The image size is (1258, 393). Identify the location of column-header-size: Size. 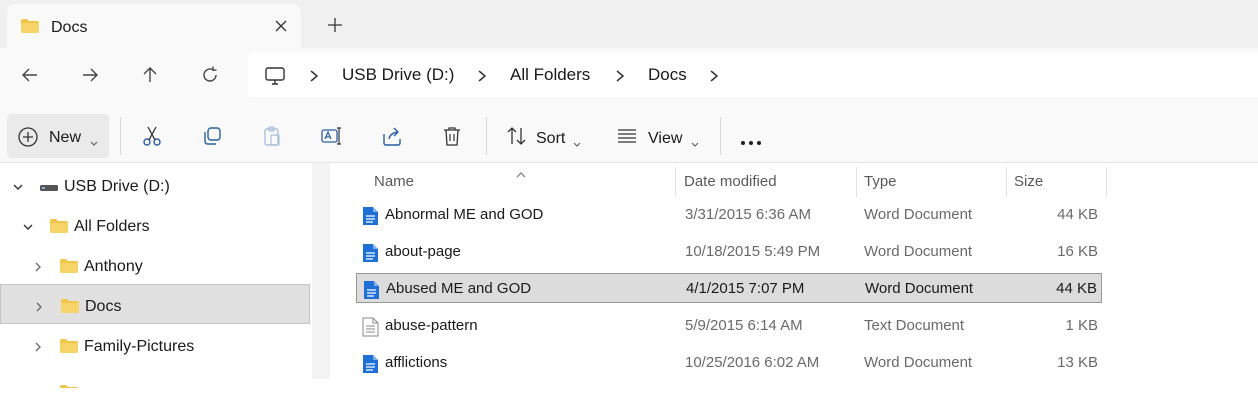
(1028, 181).